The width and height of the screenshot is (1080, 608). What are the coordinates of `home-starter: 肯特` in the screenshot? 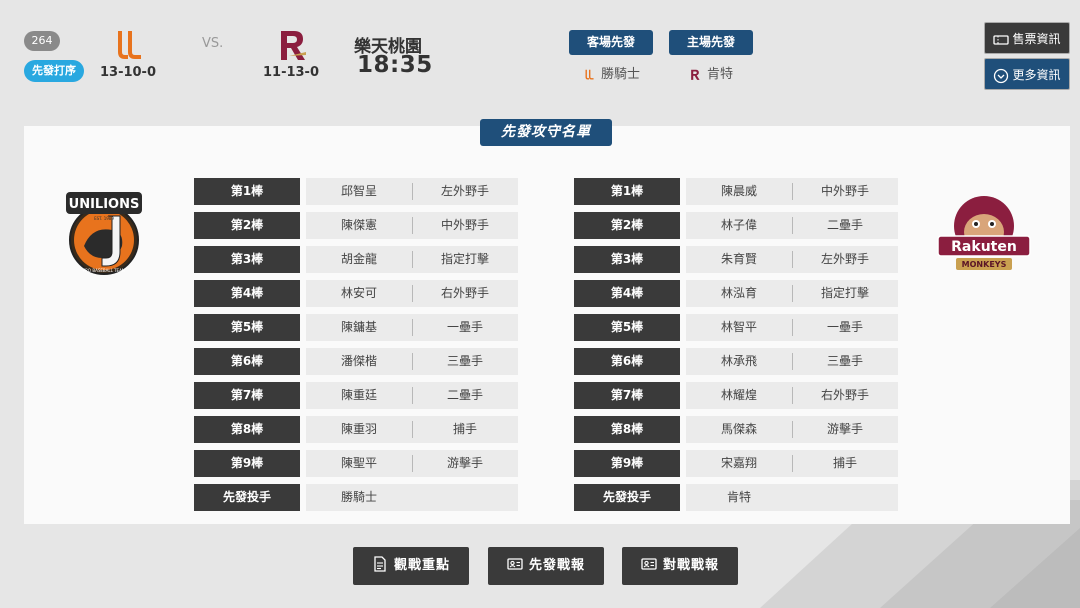 It's located at (710, 72).